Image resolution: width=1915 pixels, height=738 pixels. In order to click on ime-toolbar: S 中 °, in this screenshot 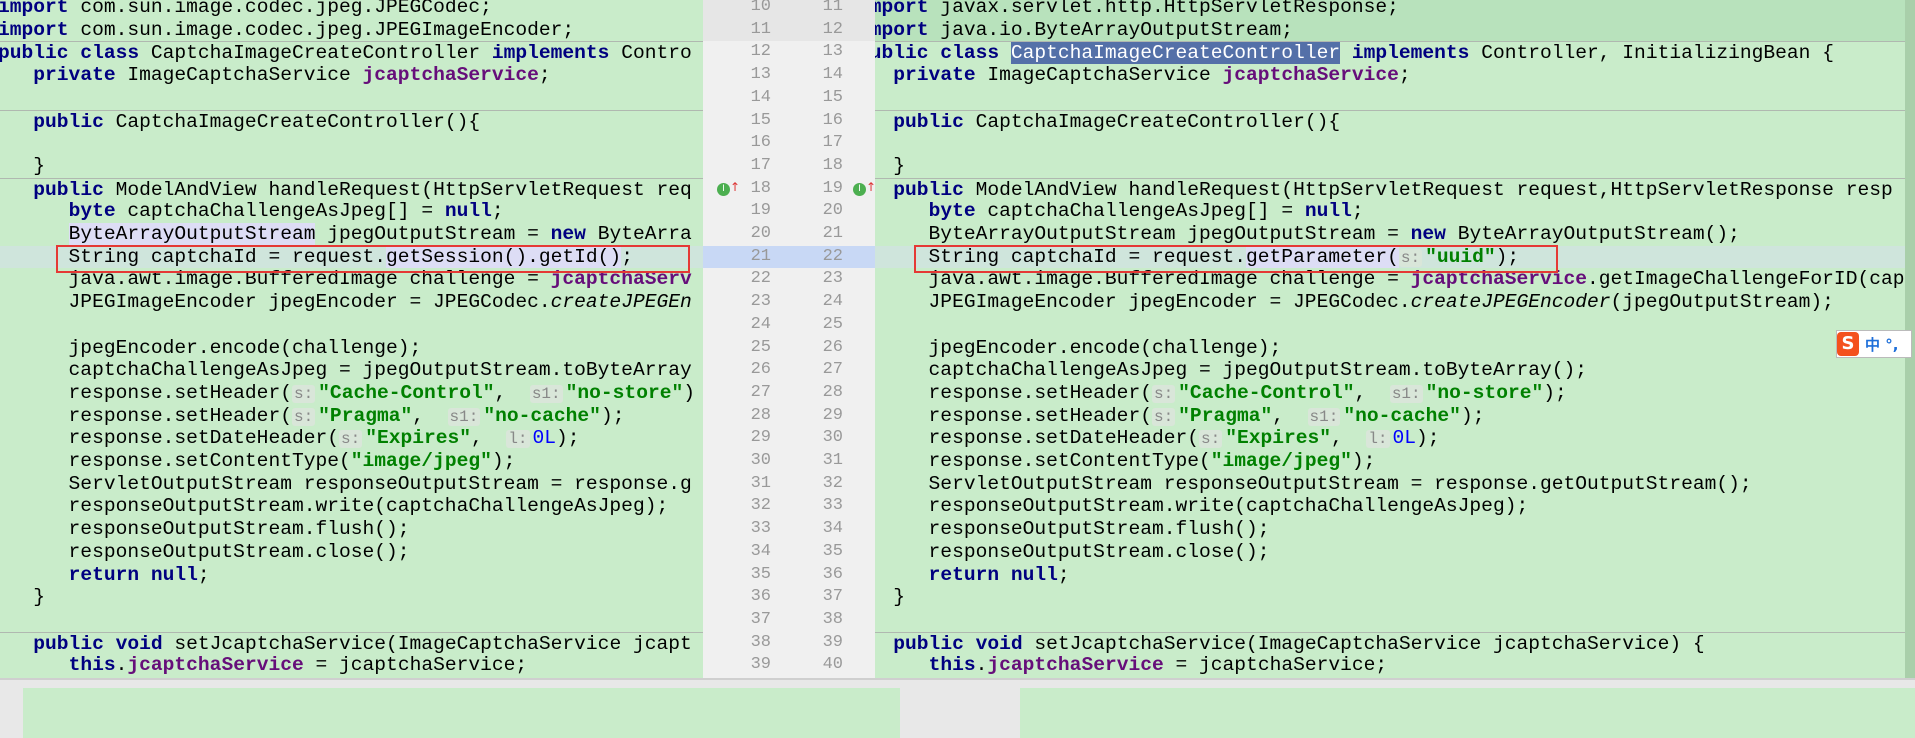, I will do `click(1874, 344)`.